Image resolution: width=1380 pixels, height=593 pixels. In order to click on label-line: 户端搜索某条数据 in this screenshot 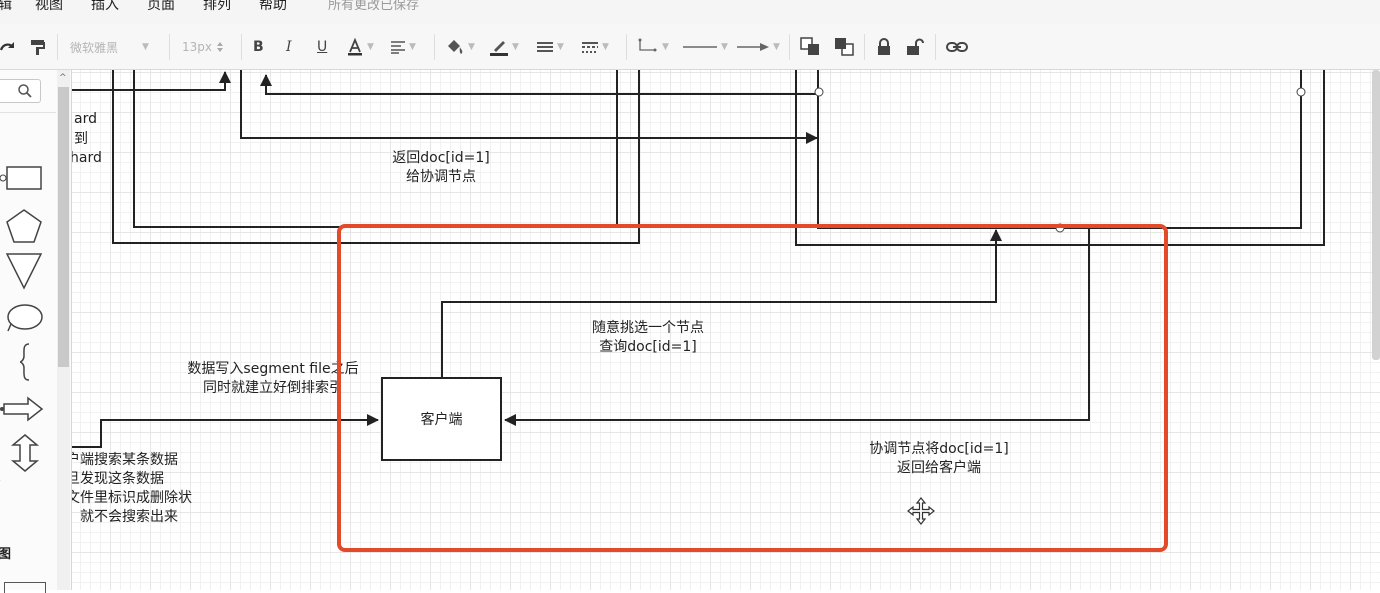, I will do `click(125, 460)`.